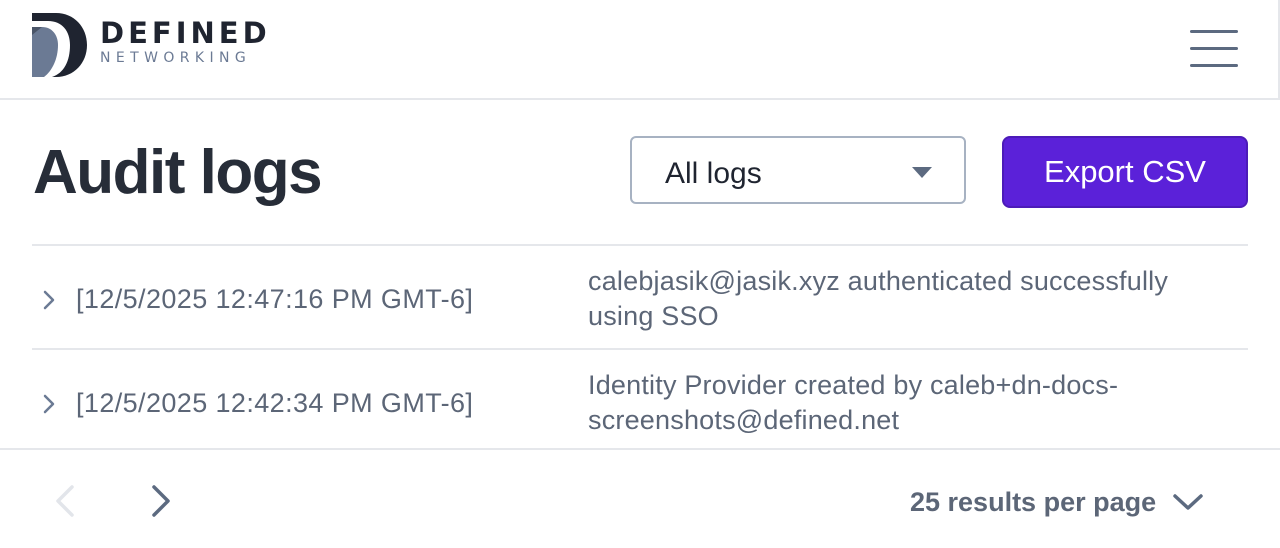  I want to click on page-title: Audit logs, so click(178, 172).